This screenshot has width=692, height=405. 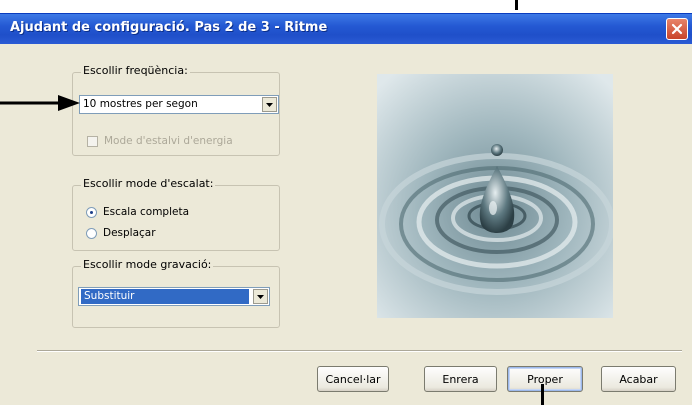 I want to click on record-group: Escollir mode gravació: Substituir, so click(x=176, y=293).